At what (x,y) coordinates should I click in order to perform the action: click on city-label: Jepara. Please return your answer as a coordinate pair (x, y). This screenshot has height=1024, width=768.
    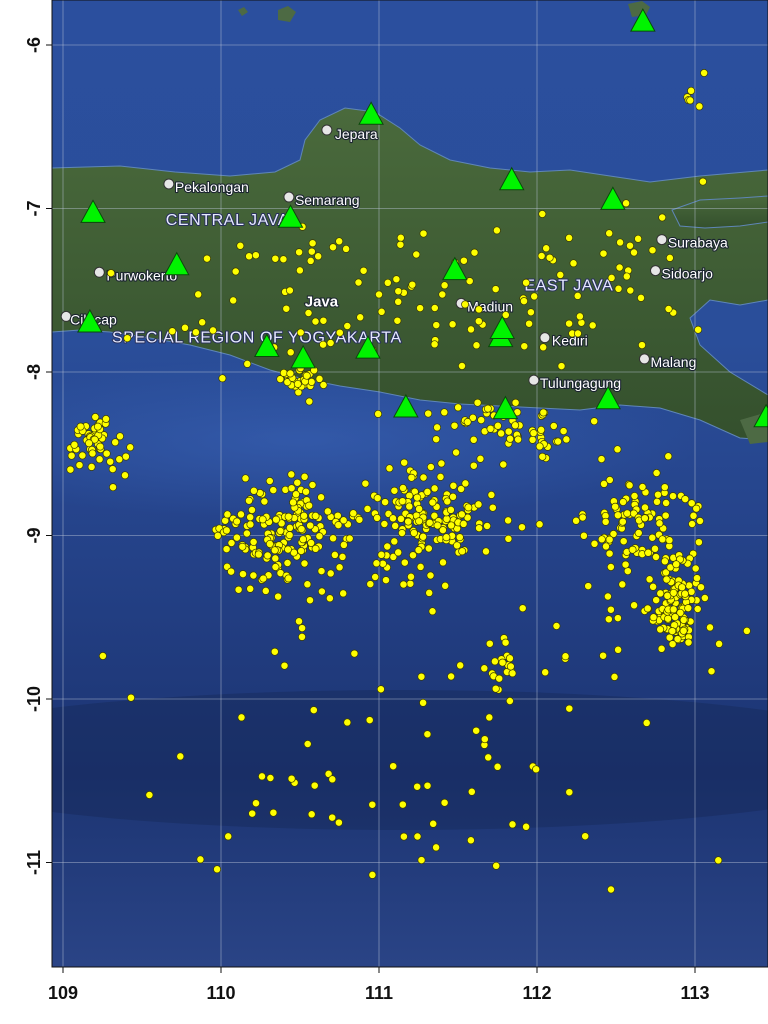
    Looking at the image, I should click on (356, 134).